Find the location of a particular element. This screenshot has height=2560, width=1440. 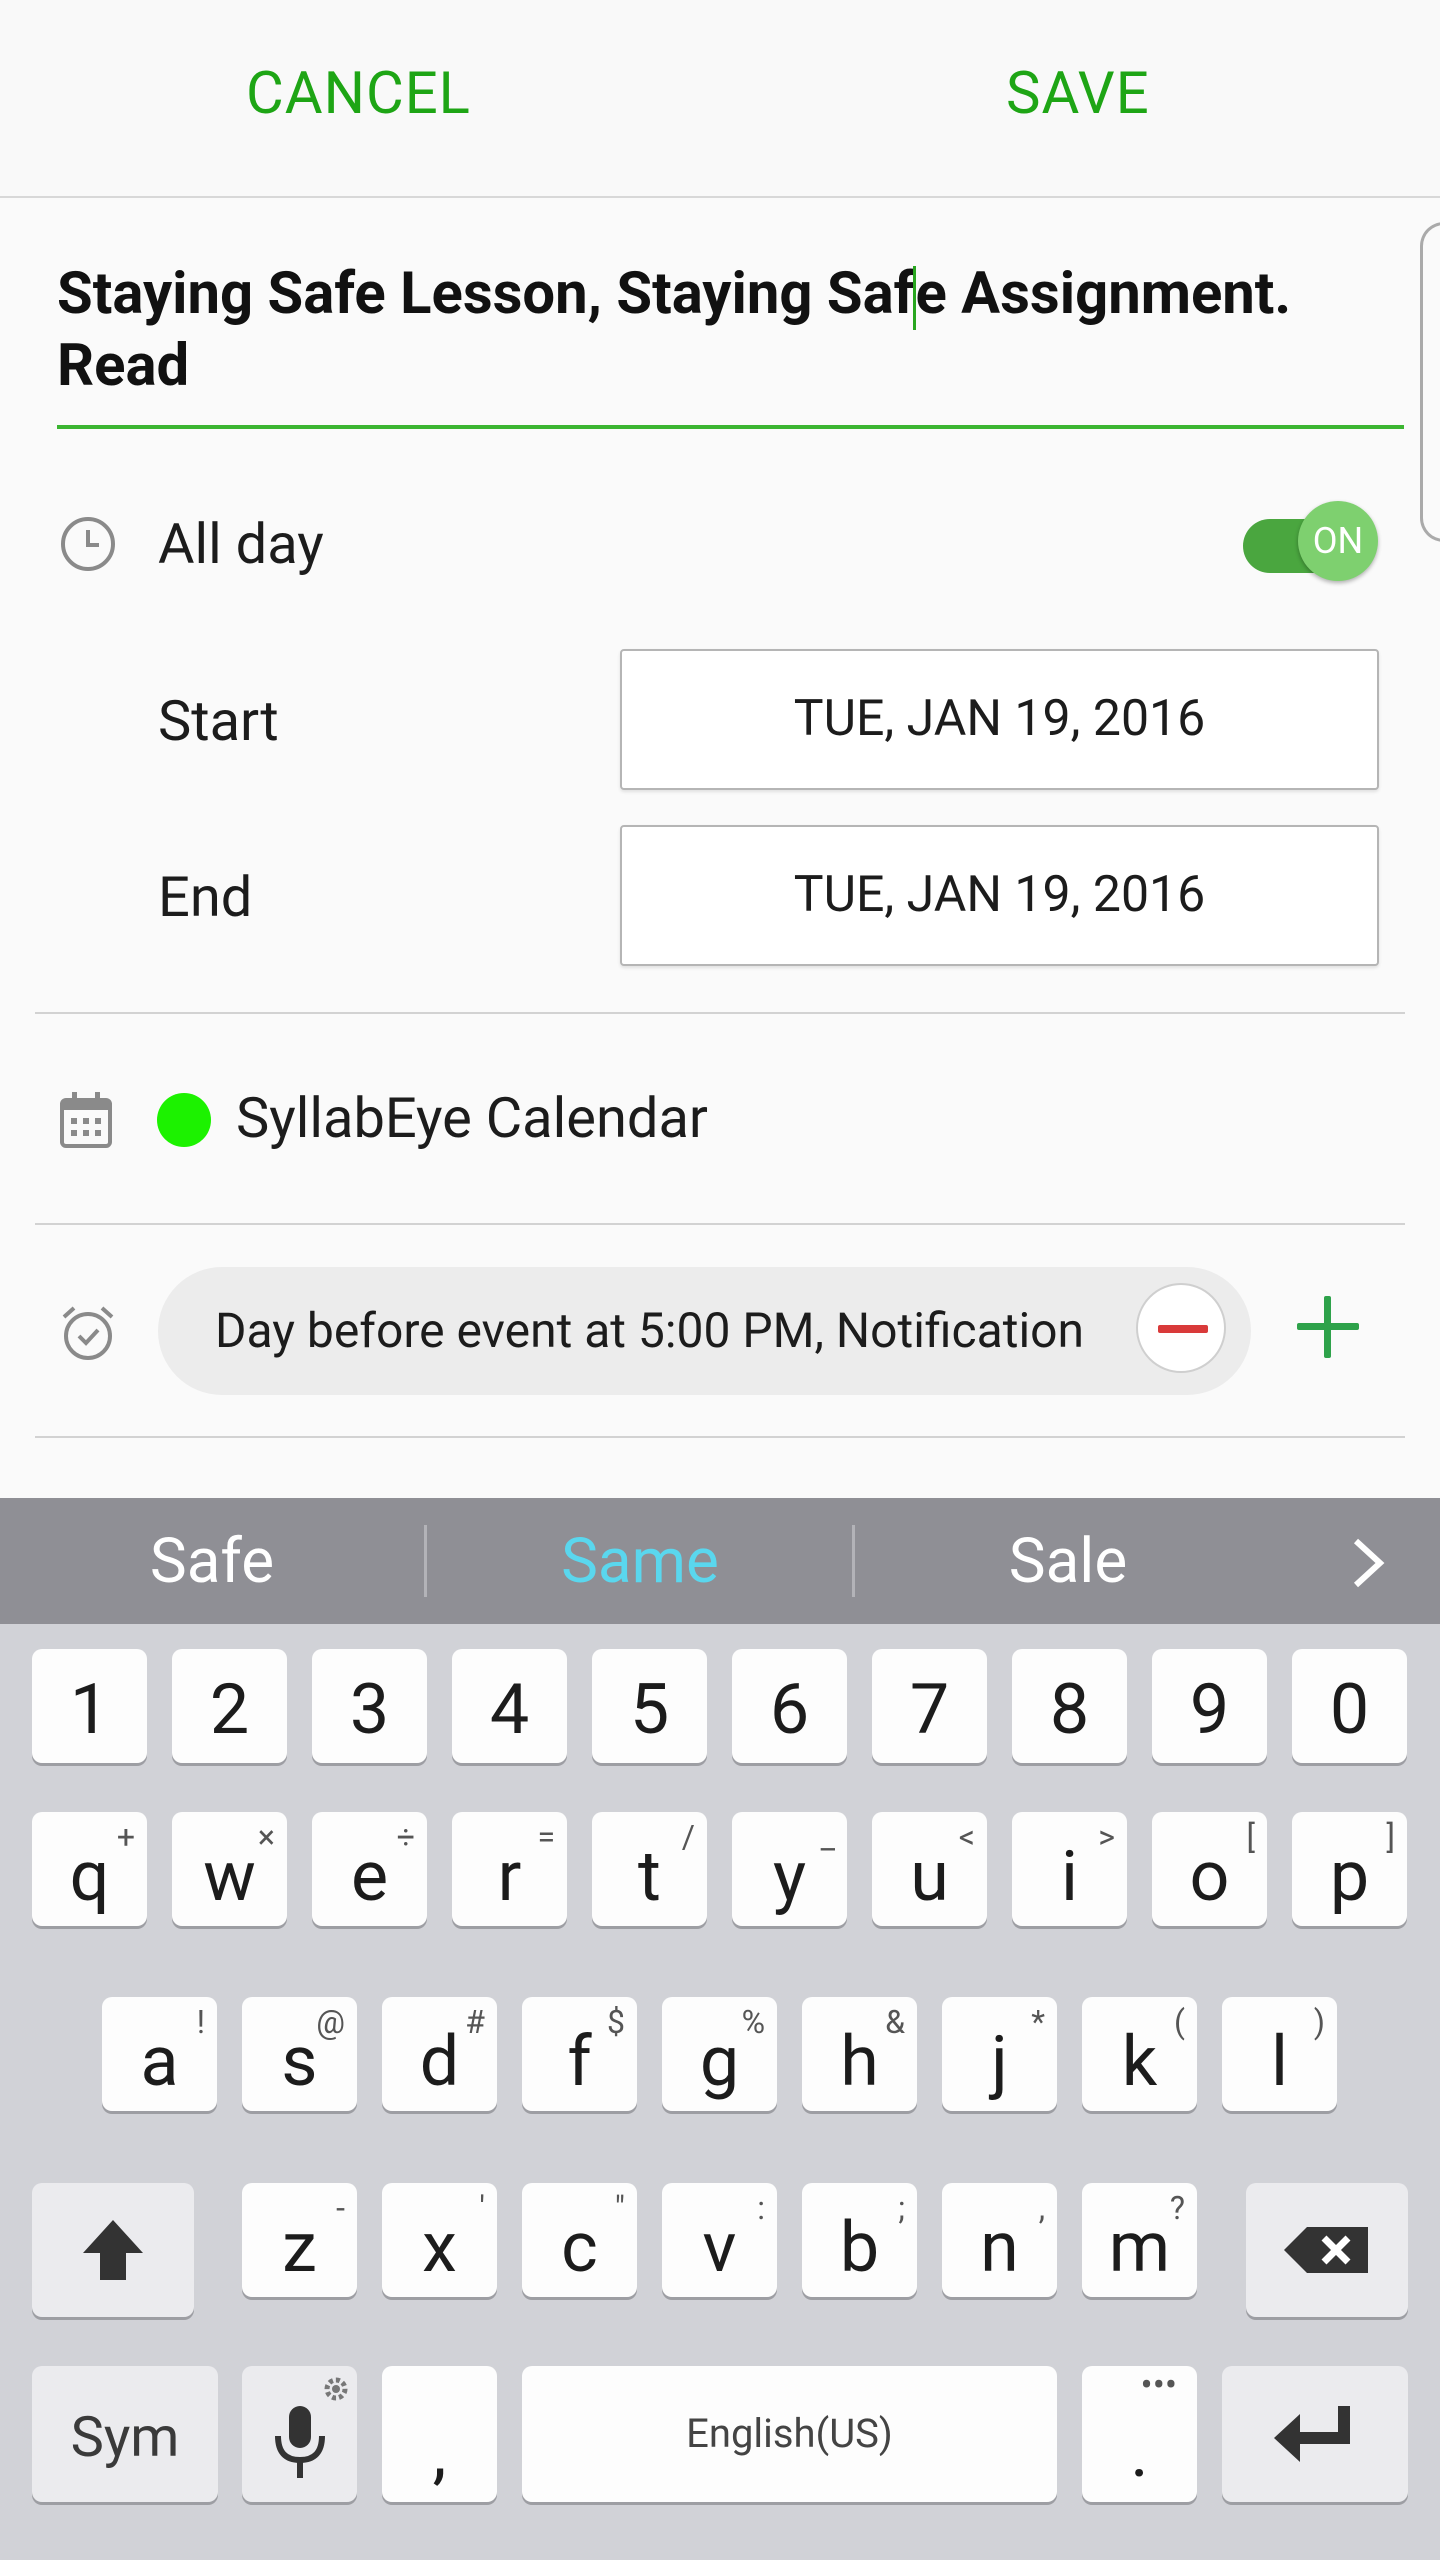

suggestion-2: Same is located at coordinates (640, 1561).